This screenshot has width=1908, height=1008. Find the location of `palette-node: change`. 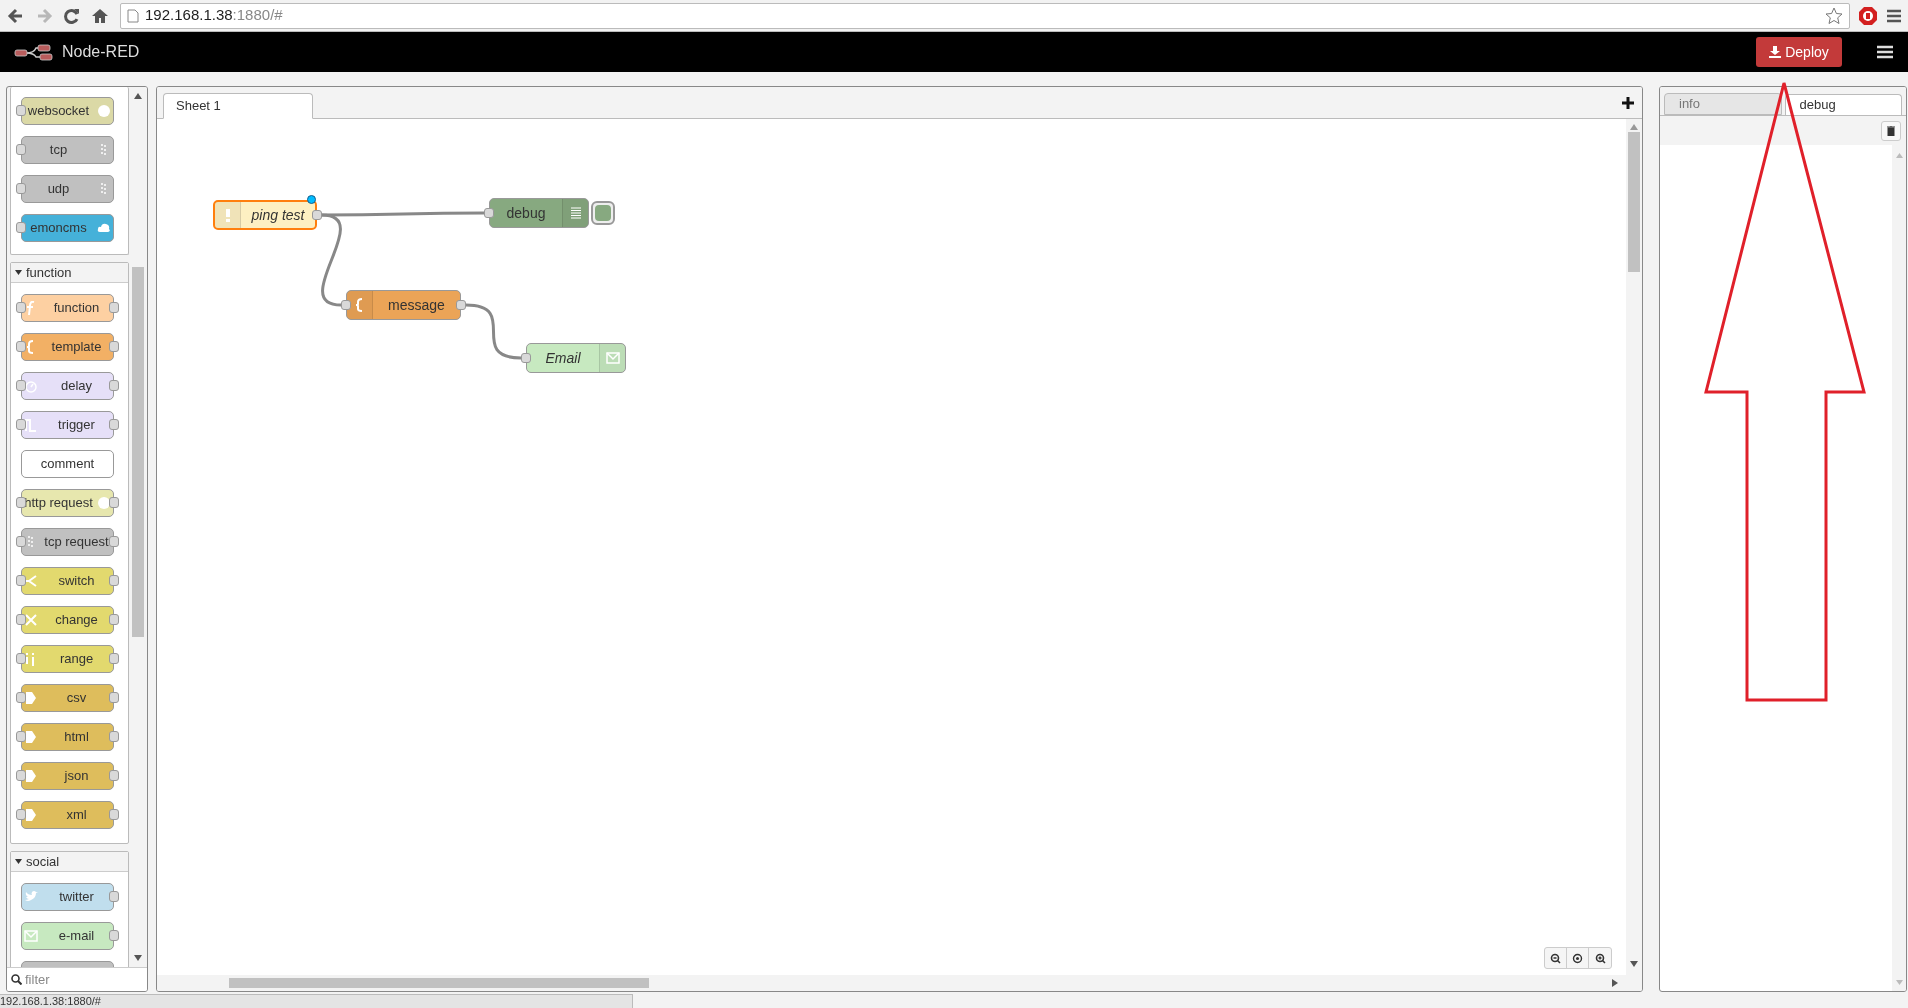

palette-node: change is located at coordinates (67, 620).